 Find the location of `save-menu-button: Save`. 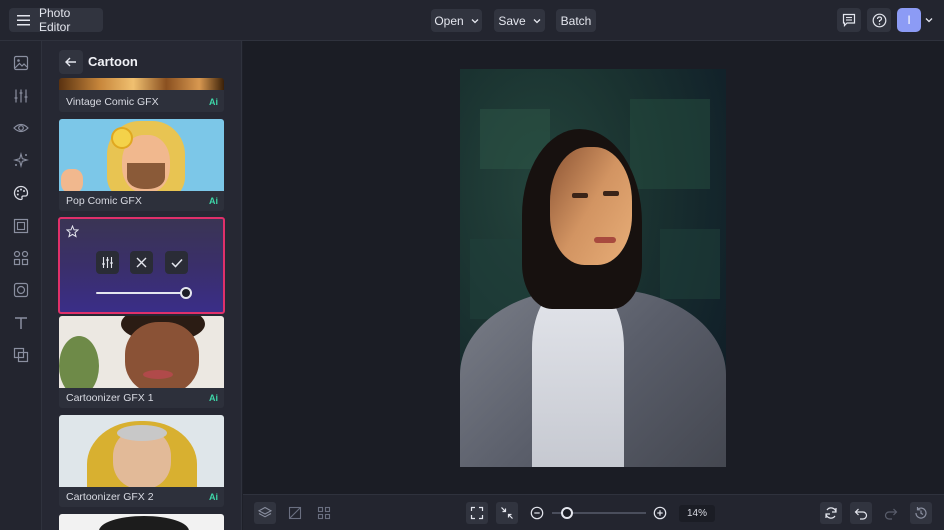

save-menu-button: Save is located at coordinates (519, 20).